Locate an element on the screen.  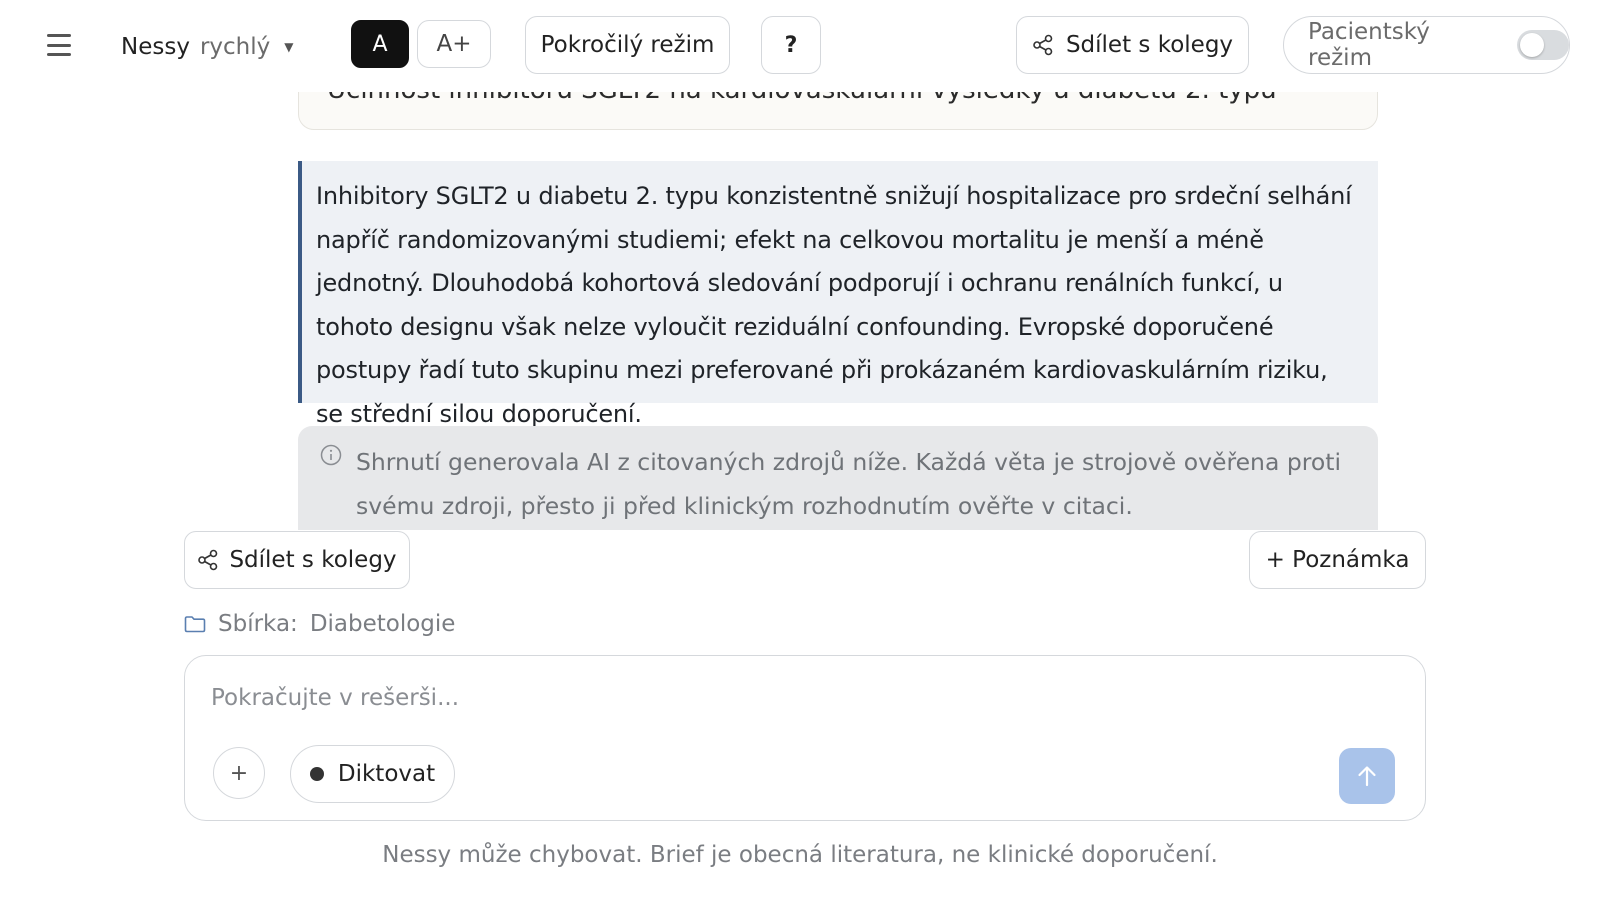
plus-icon: + is located at coordinates (239, 773).